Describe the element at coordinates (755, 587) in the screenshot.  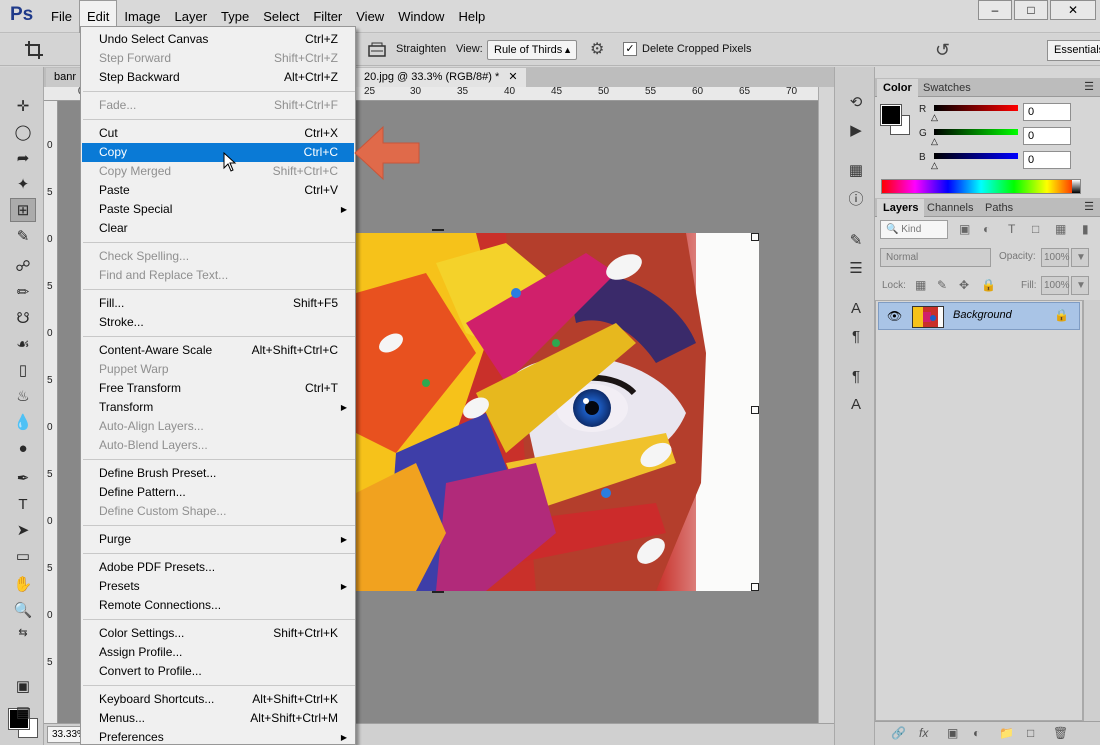
I see `crop-handle-bottom-right` at that location.